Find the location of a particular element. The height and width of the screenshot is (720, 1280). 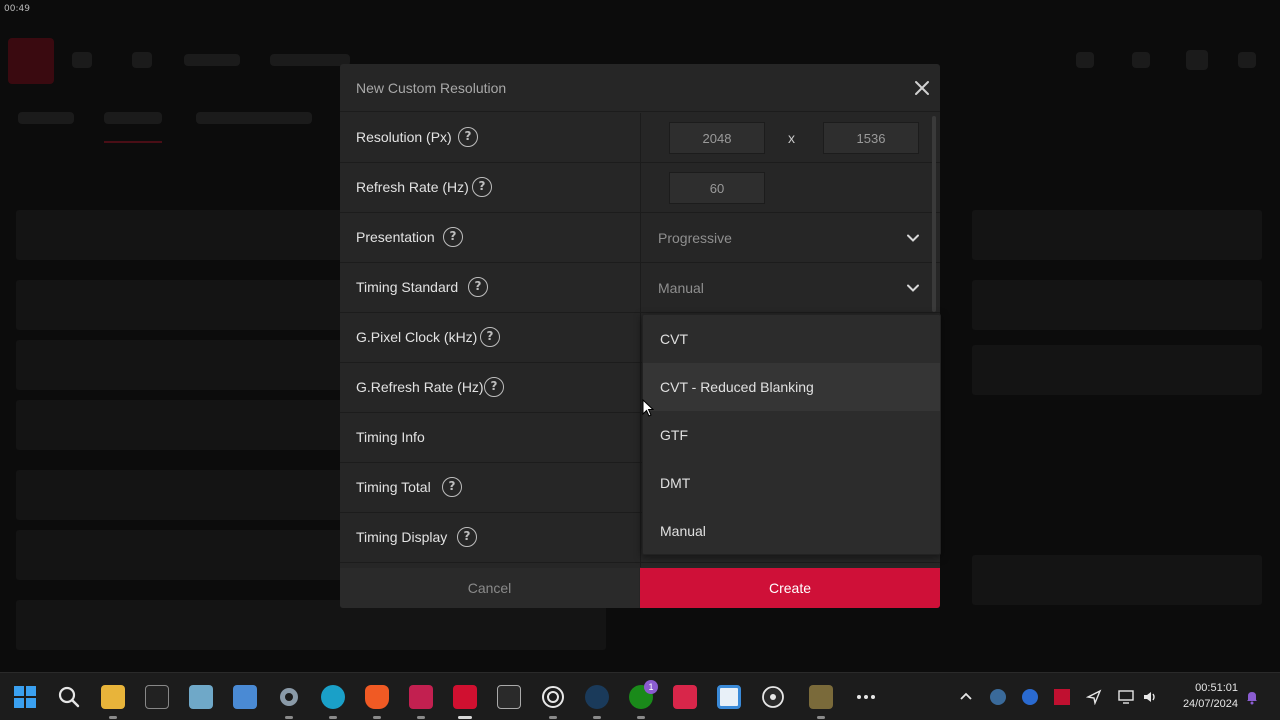

cancel-button: Cancel is located at coordinates (489, 588).